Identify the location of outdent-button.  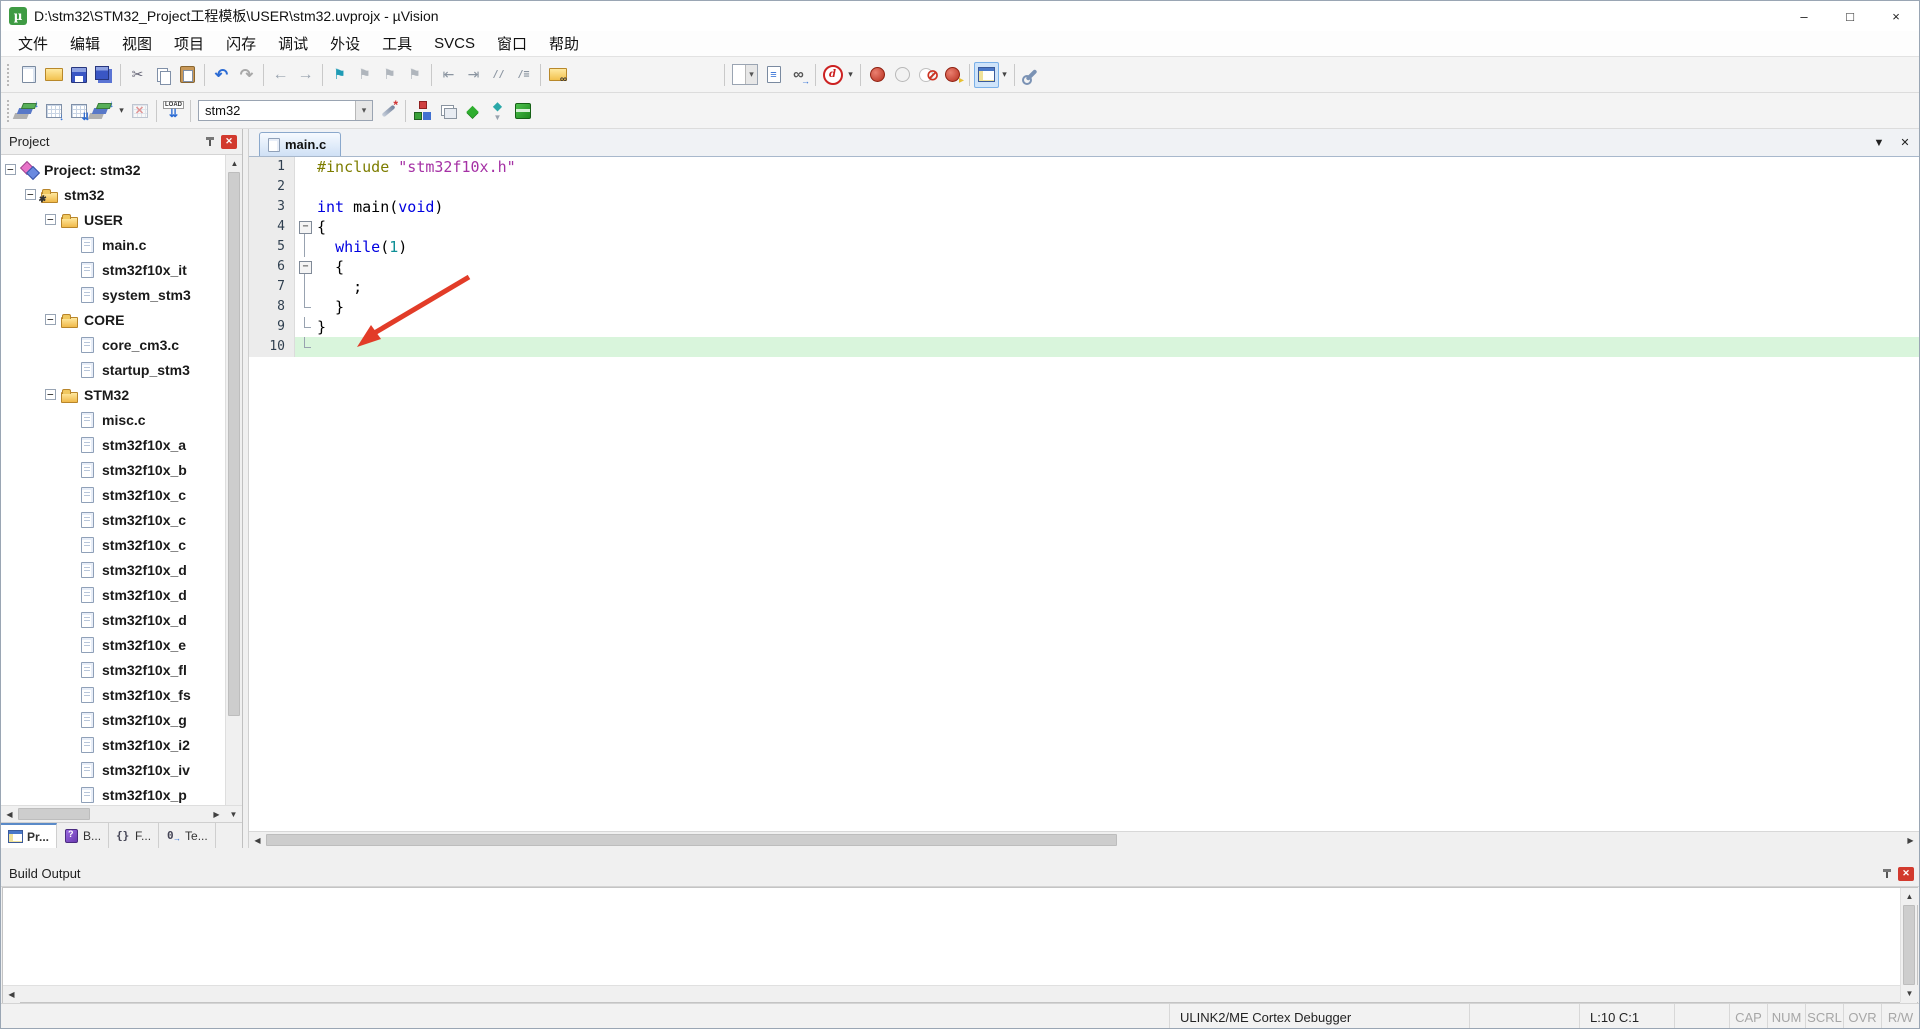
(448, 75).